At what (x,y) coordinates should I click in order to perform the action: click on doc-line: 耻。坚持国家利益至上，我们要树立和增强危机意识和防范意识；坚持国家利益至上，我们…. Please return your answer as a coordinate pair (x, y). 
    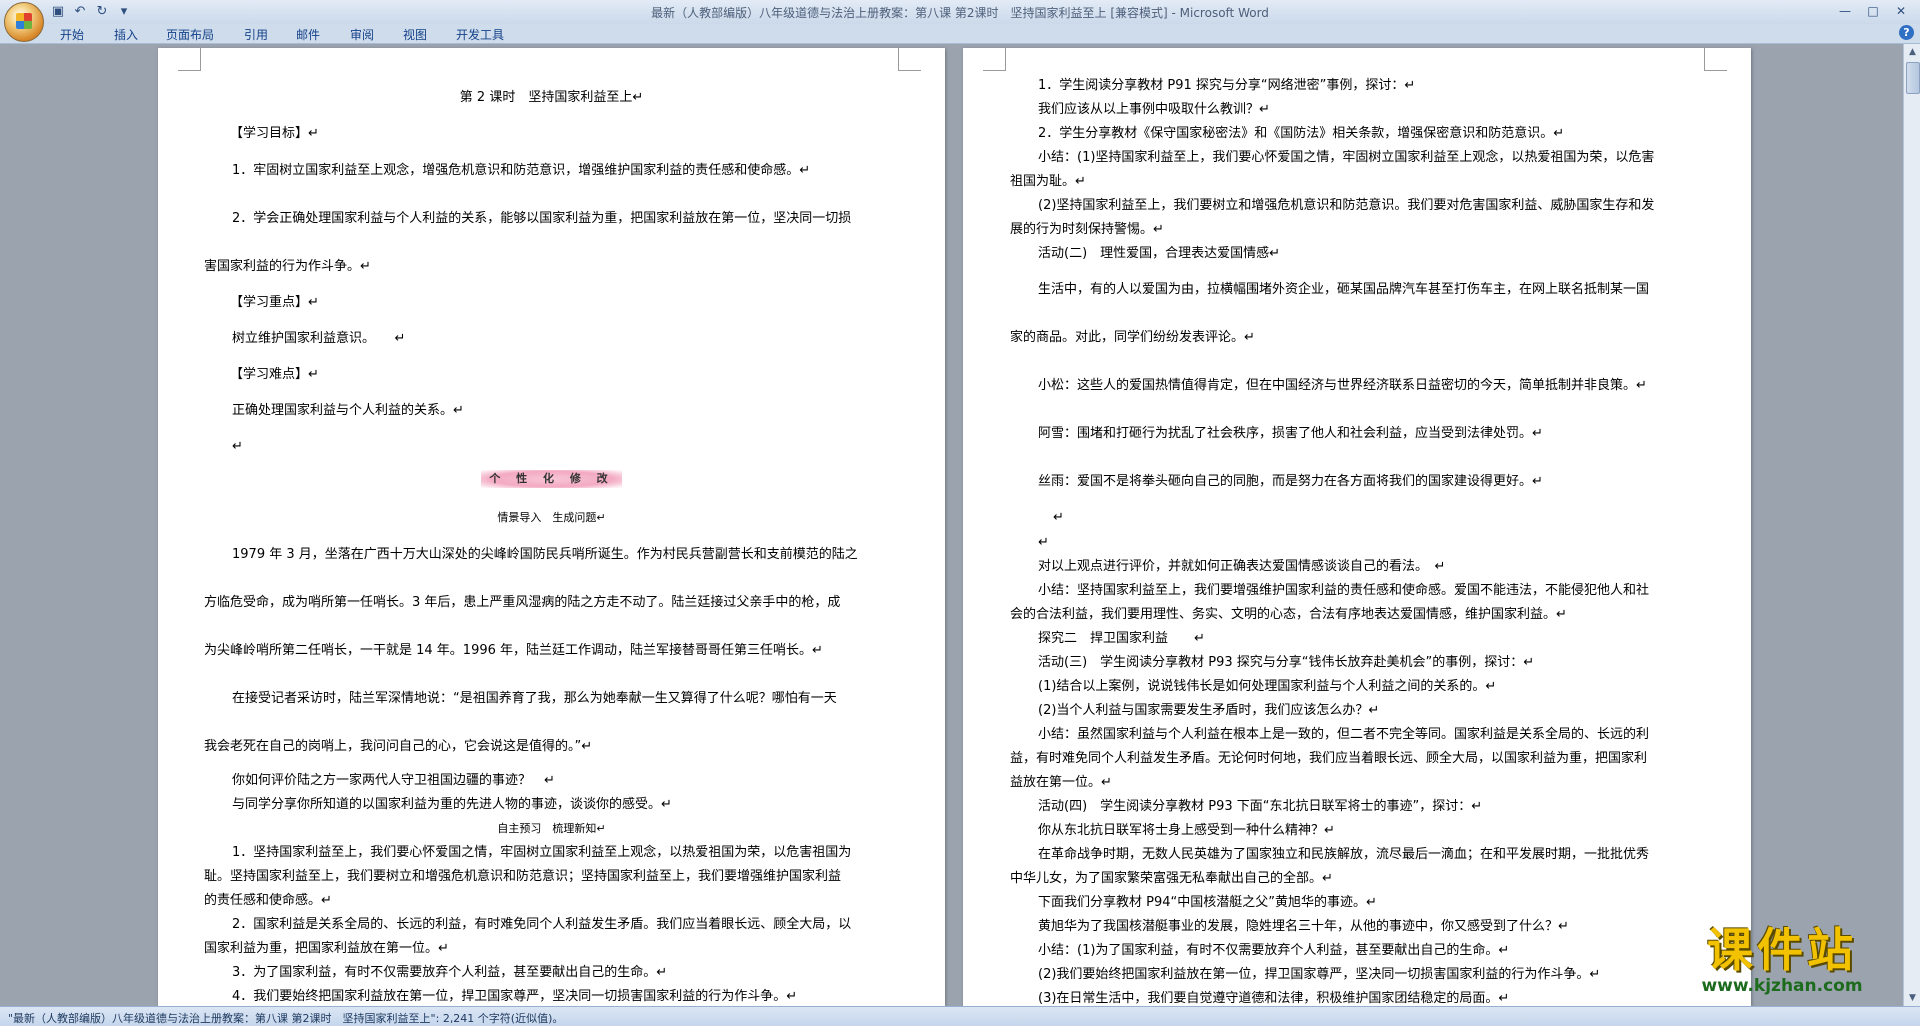
    Looking at the image, I should click on (523, 876).